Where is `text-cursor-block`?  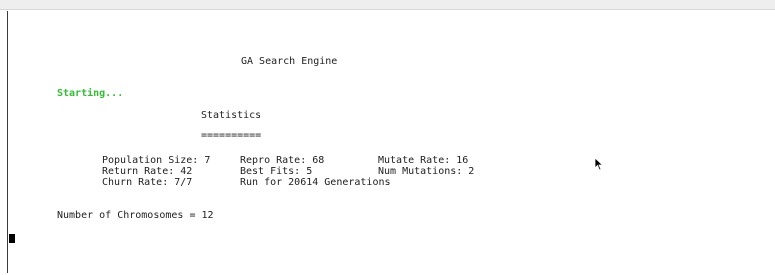
text-cursor-block is located at coordinates (12, 238).